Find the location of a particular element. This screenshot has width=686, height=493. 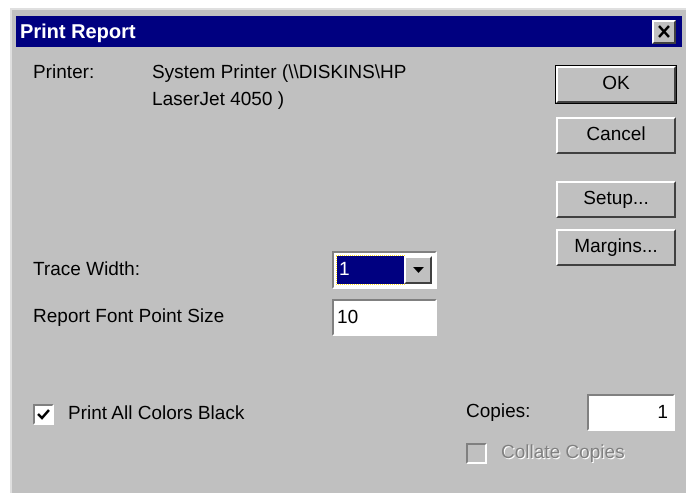

checkbox is located at coordinates (43, 414).